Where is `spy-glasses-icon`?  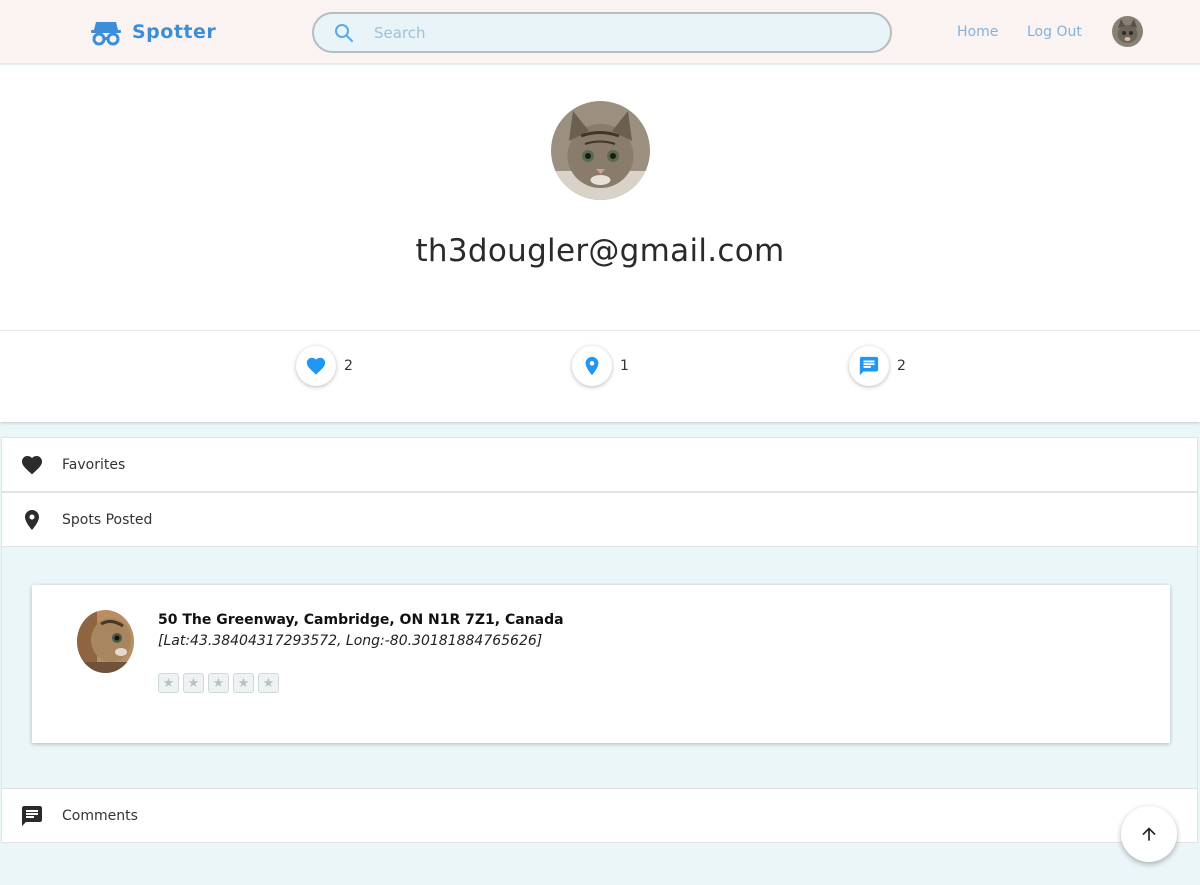
spy-glasses-icon is located at coordinates (106, 34).